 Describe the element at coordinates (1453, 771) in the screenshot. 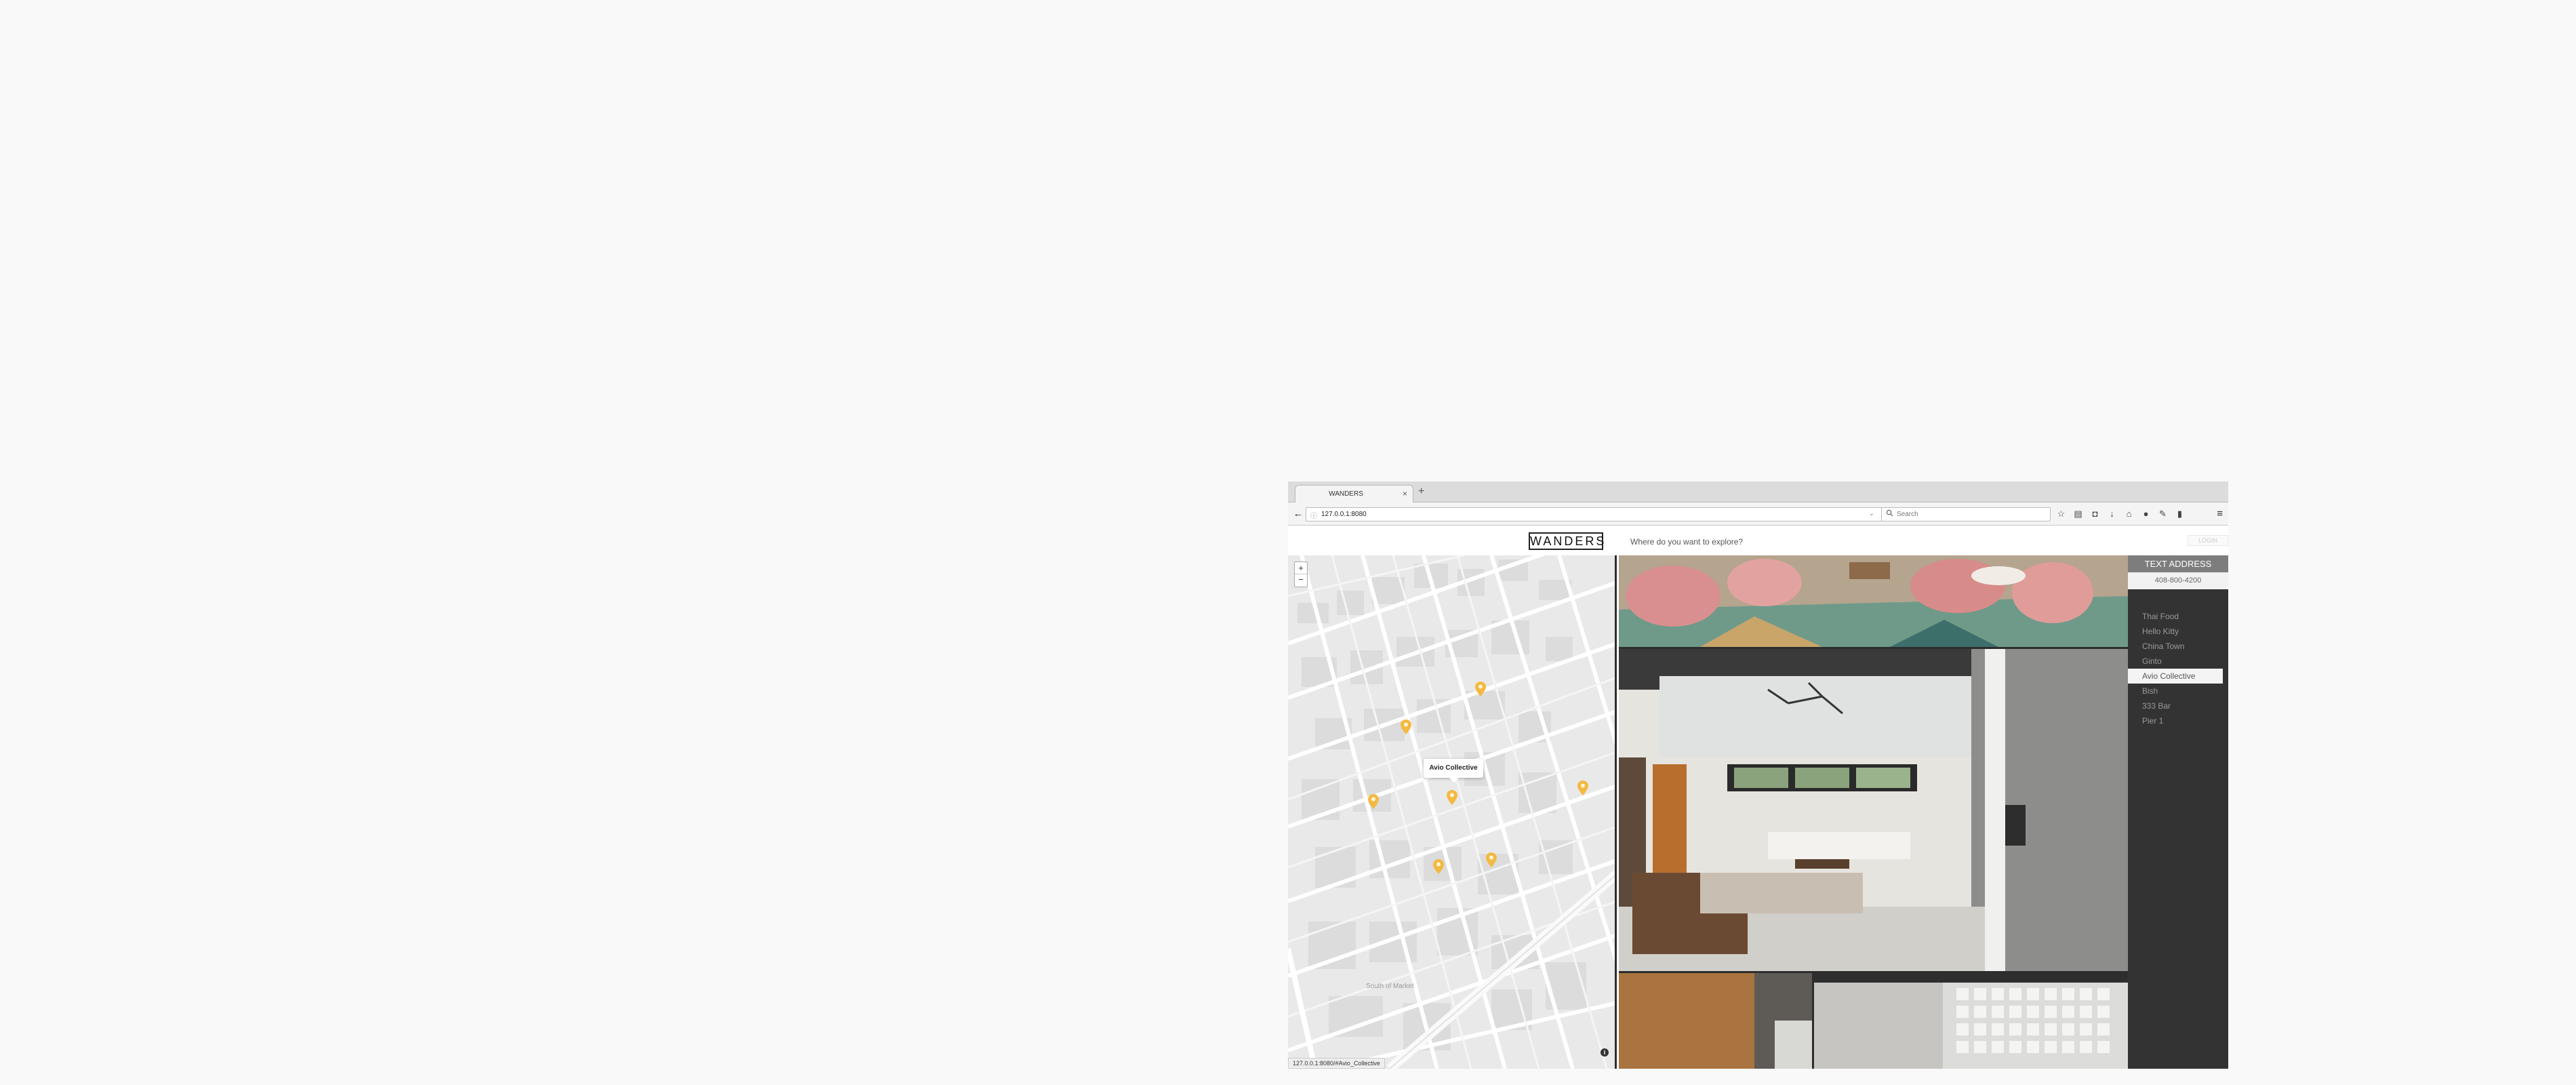

I see `map-popup: Avio Collective` at that location.